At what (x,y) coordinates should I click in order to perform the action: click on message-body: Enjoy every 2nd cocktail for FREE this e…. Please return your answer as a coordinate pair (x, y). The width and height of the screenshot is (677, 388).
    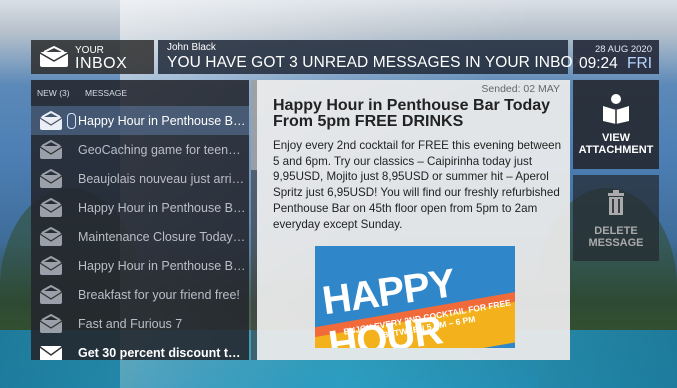
    Looking at the image, I should click on (417, 185).